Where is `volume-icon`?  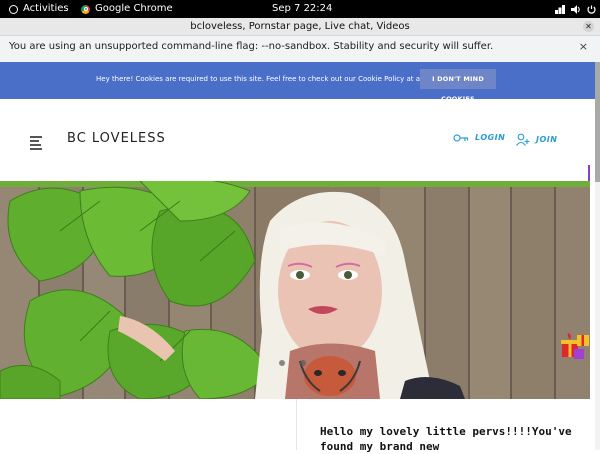
volume-icon is located at coordinates (575, 9).